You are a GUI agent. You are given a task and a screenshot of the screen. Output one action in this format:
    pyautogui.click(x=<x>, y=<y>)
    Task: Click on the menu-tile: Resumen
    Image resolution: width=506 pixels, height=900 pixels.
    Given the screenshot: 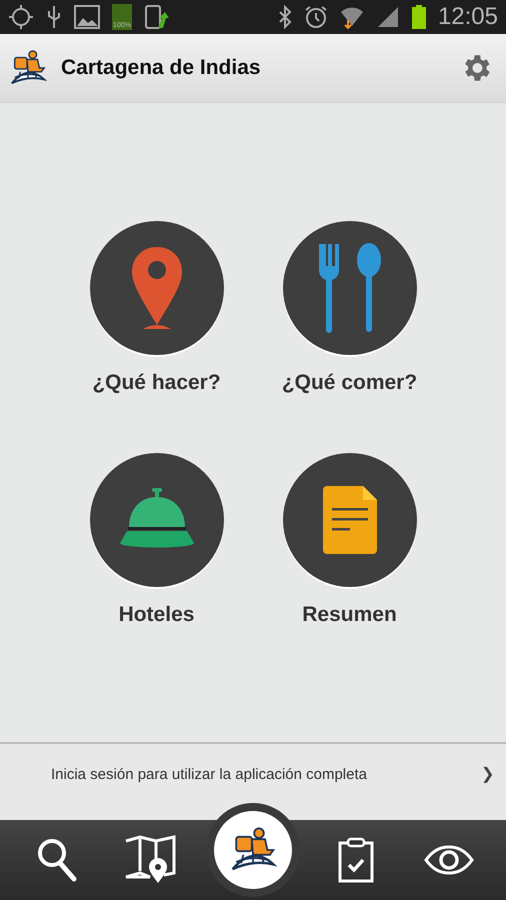 What is the action you would take?
    pyautogui.click(x=349, y=541)
    